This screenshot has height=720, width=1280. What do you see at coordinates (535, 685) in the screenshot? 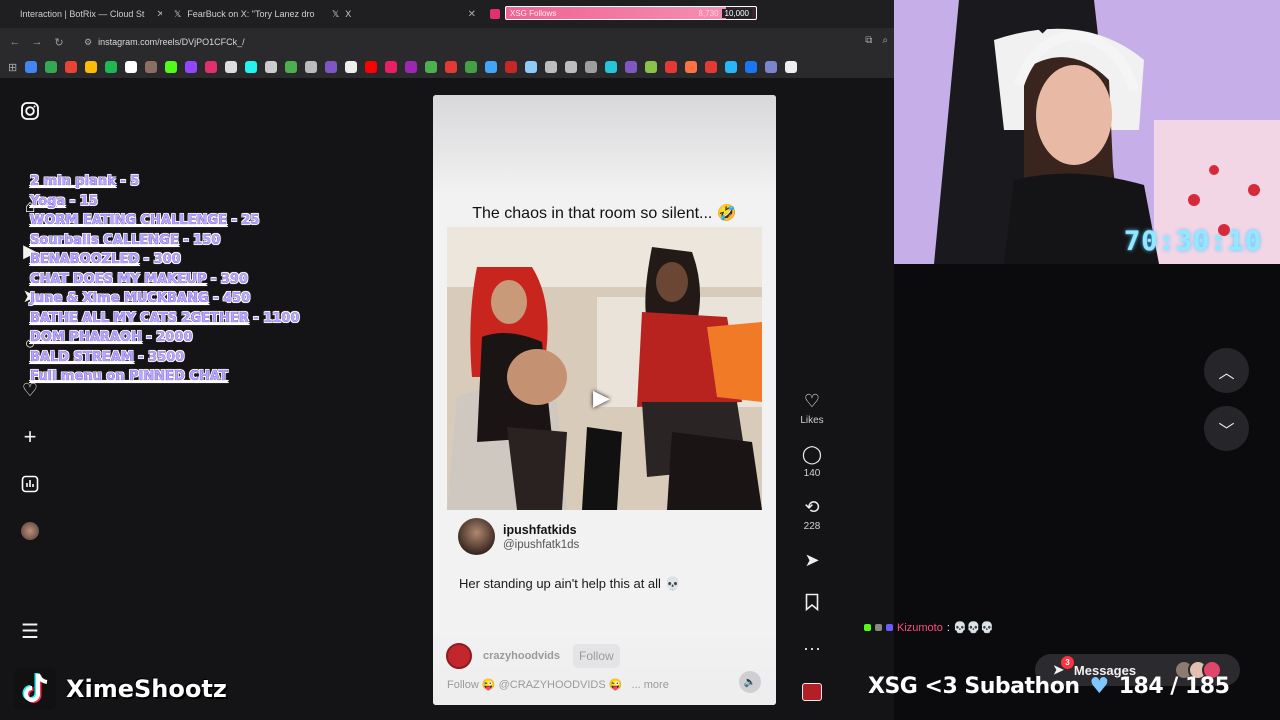
I see `description-text: Follow 😜 @CRAZYHOODVIDS 😜` at bounding box center [535, 685].